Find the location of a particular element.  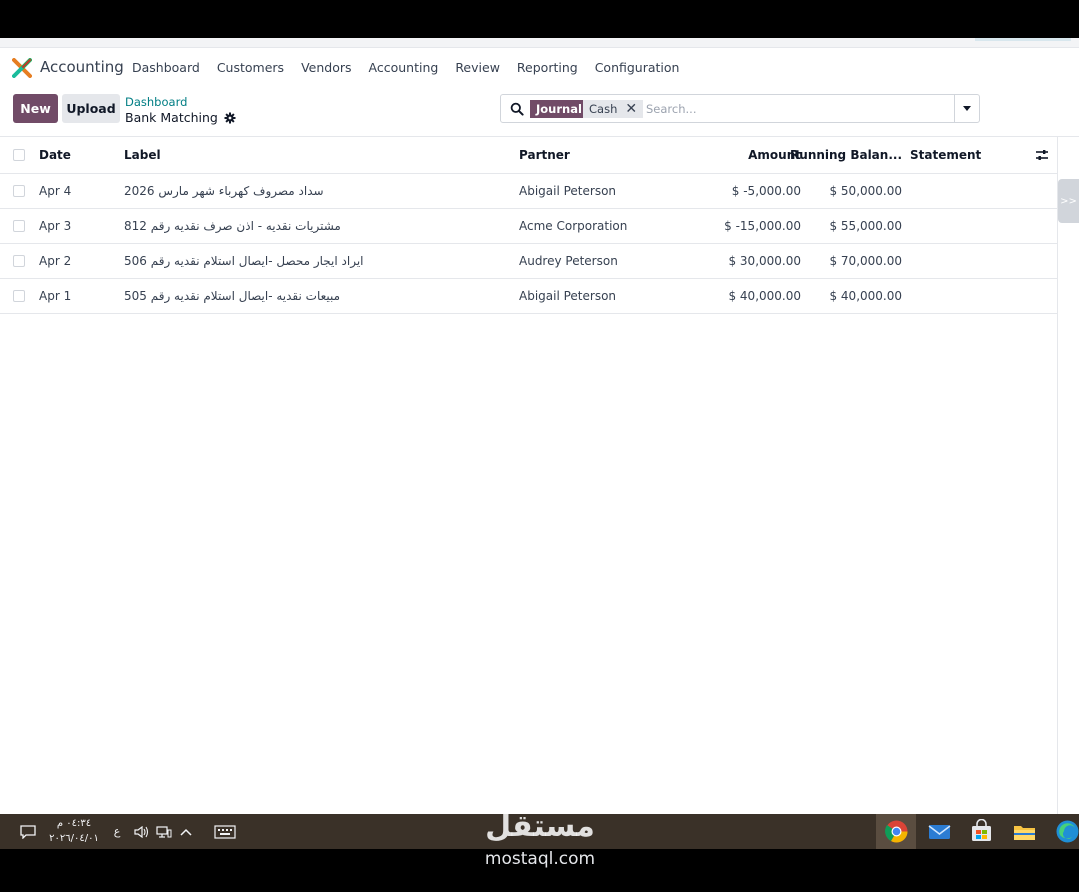

new-button: New is located at coordinates (35, 108).